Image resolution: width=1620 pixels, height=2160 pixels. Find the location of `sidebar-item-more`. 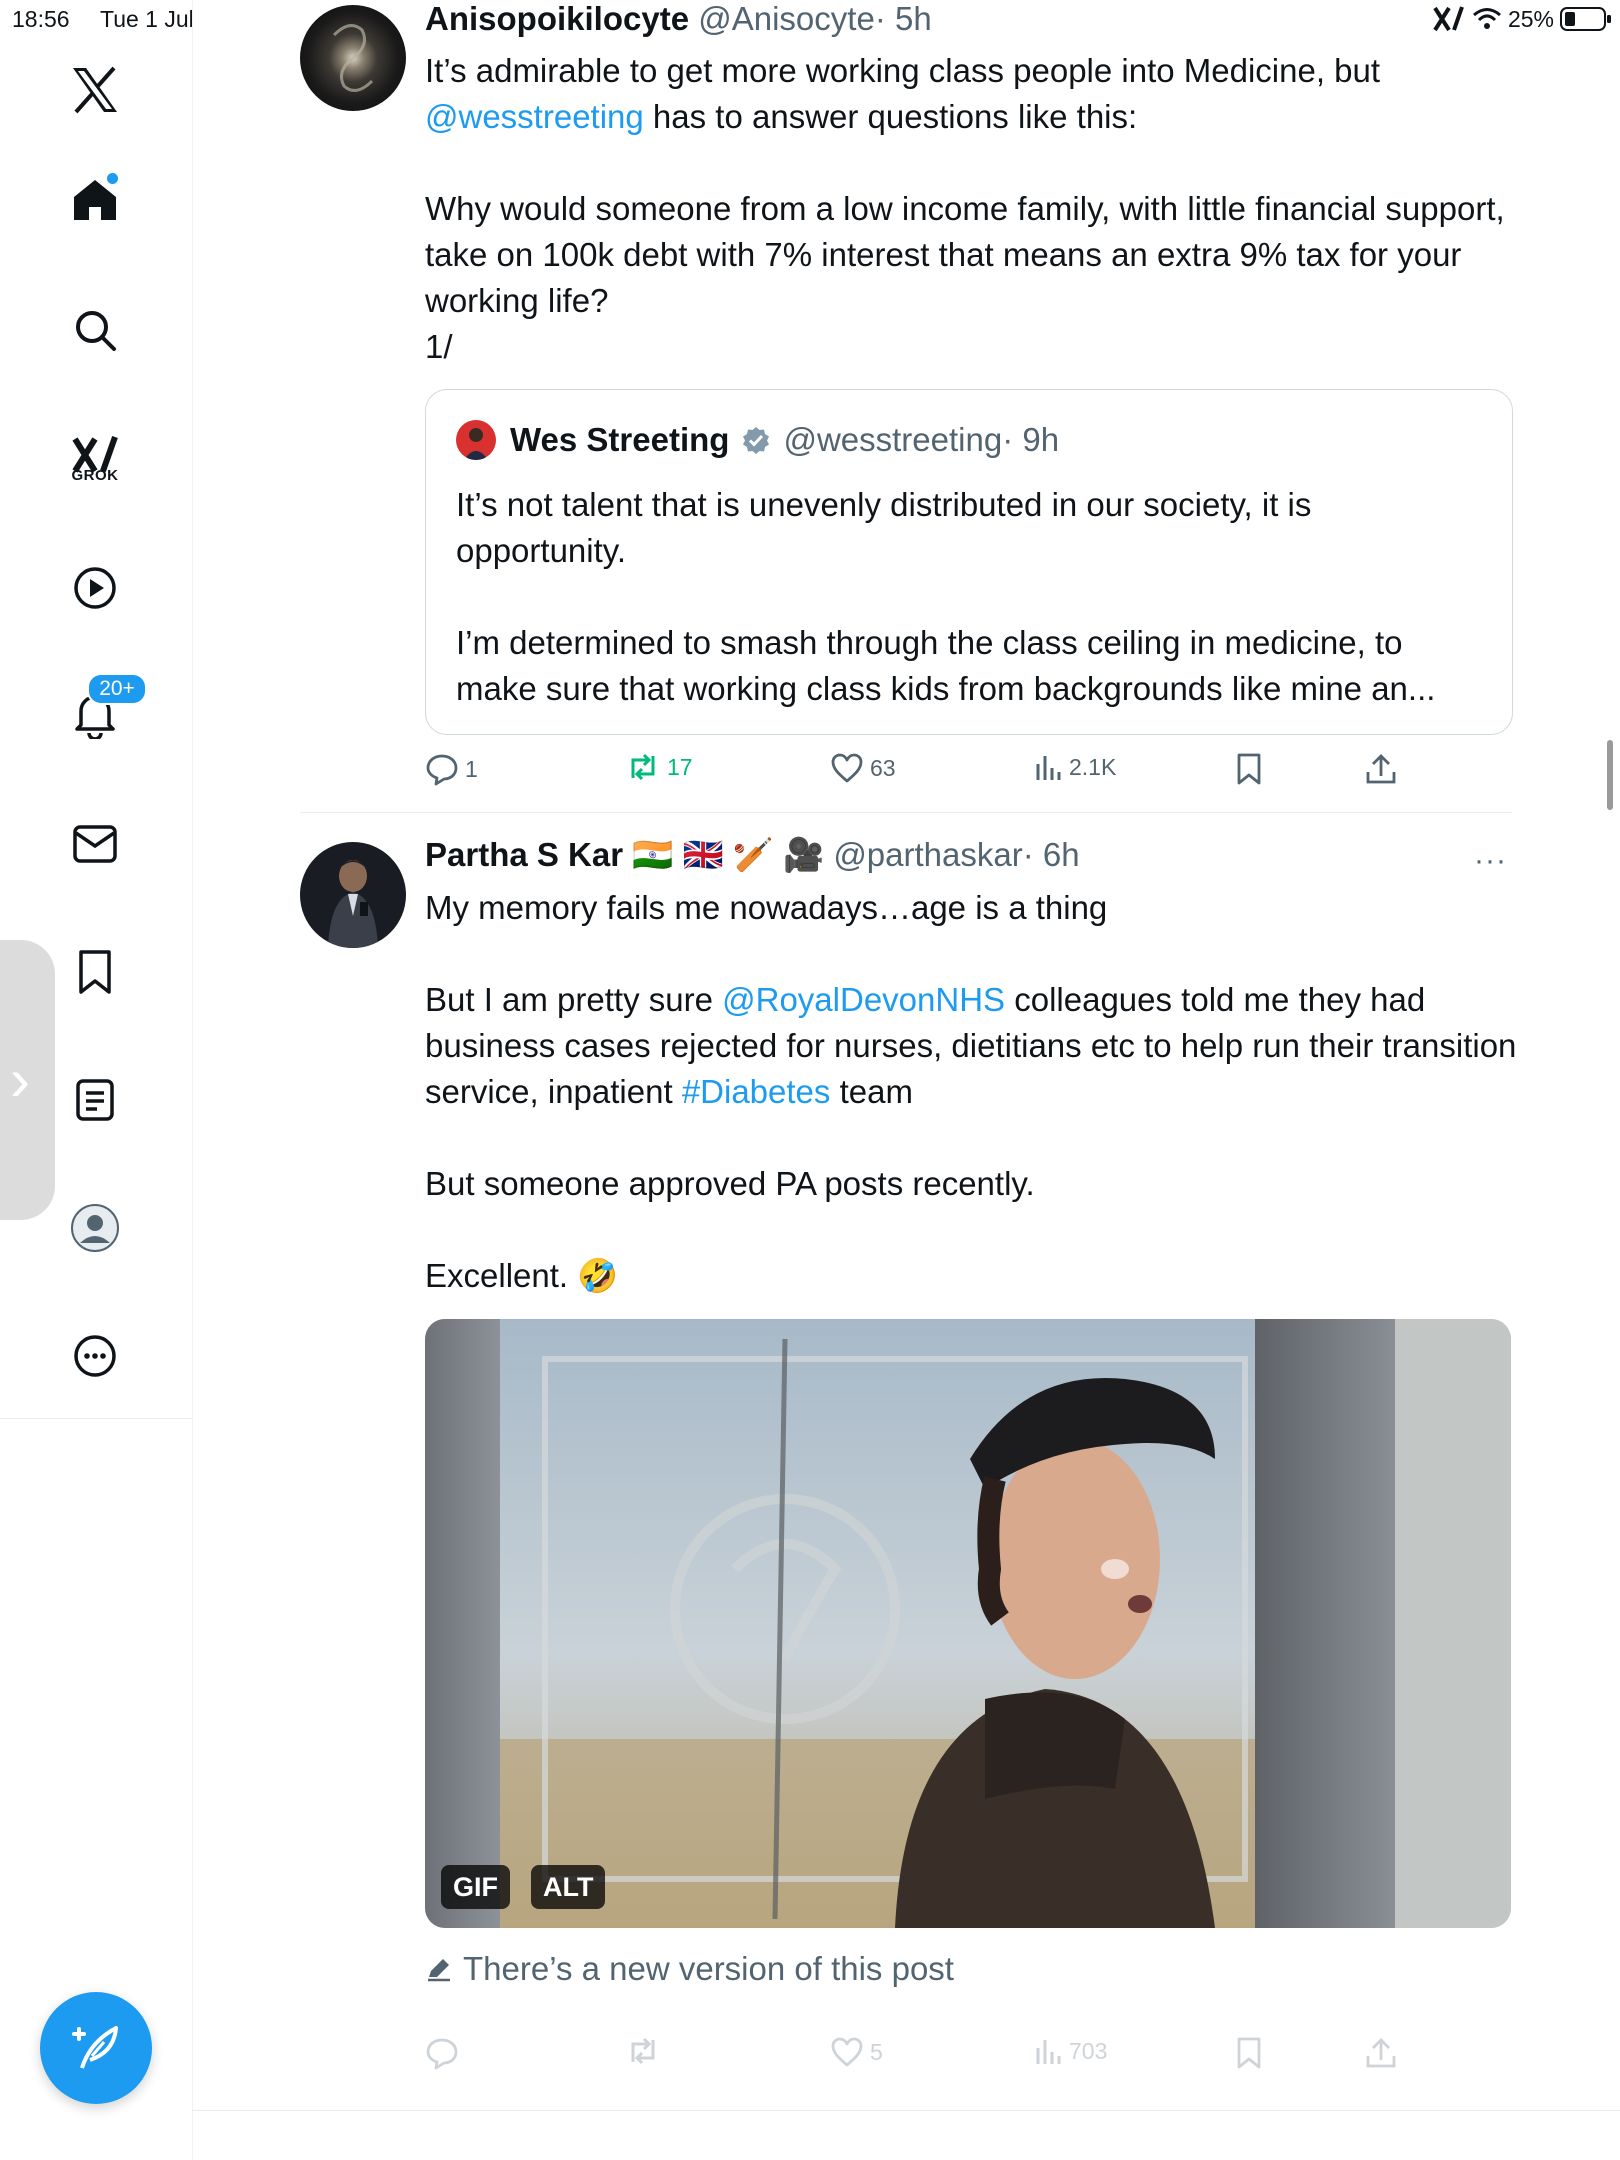

sidebar-item-more is located at coordinates (95, 1356).